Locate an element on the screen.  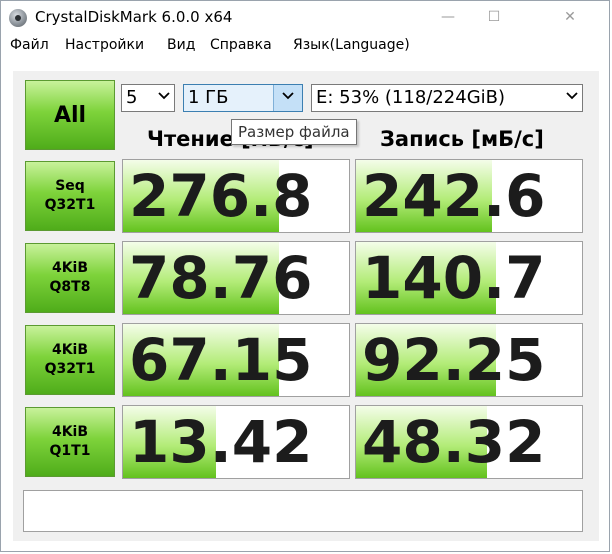
read-value: 78.76 is located at coordinates (221, 278).